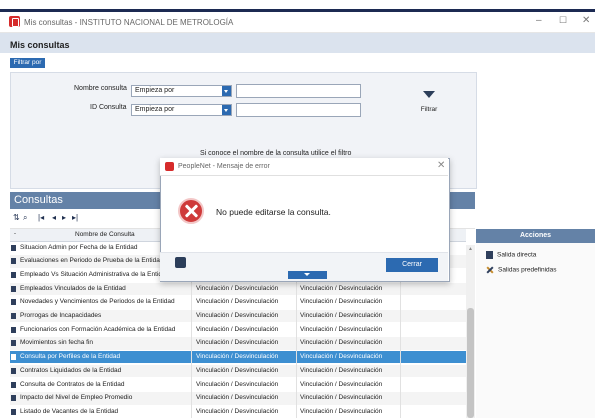 The height and width of the screenshot is (418, 595). What do you see at coordinates (25, 218) in the screenshot?
I see `find-icon: ⌕` at bounding box center [25, 218].